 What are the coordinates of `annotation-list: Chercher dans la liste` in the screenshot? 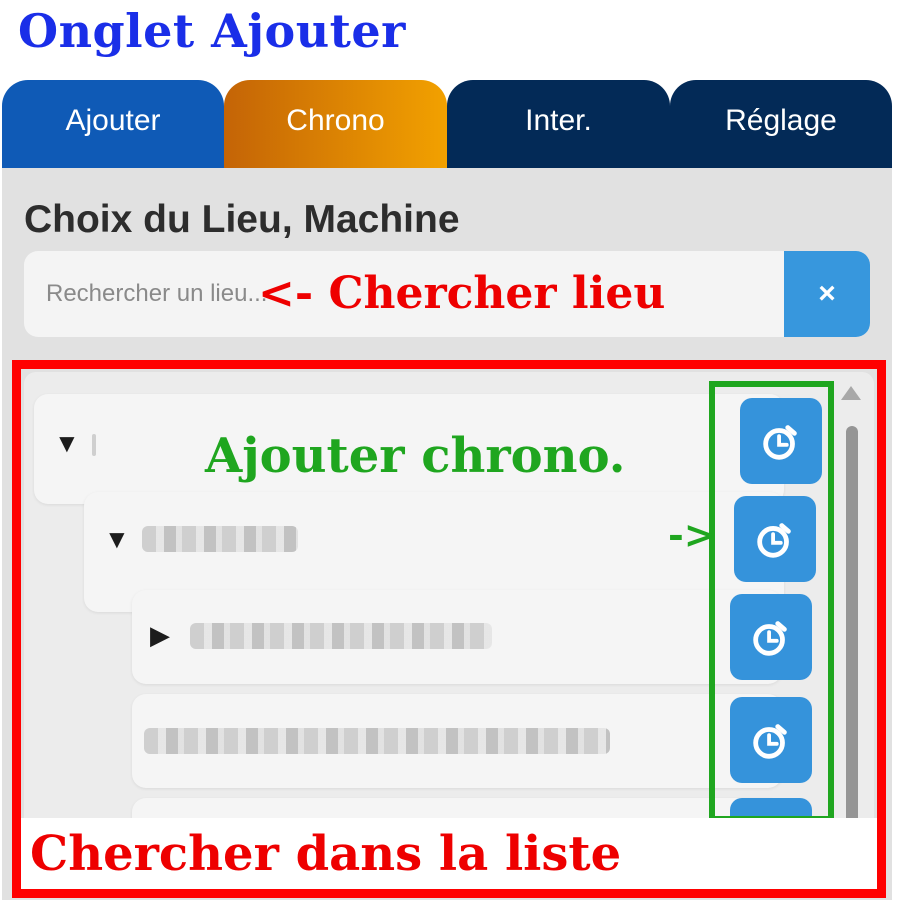 It's located at (326, 854).